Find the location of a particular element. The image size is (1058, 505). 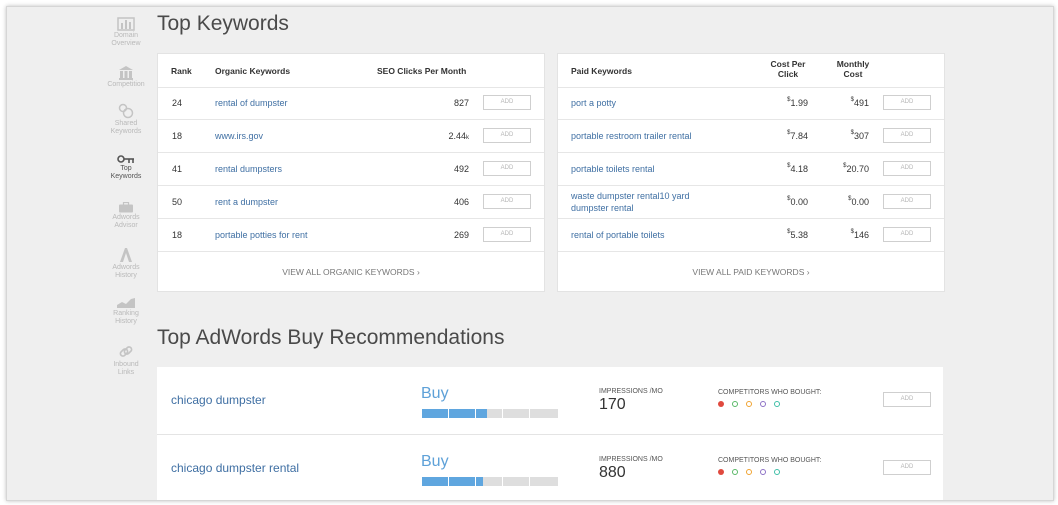

bar-chart-icon is located at coordinates (126, 24).